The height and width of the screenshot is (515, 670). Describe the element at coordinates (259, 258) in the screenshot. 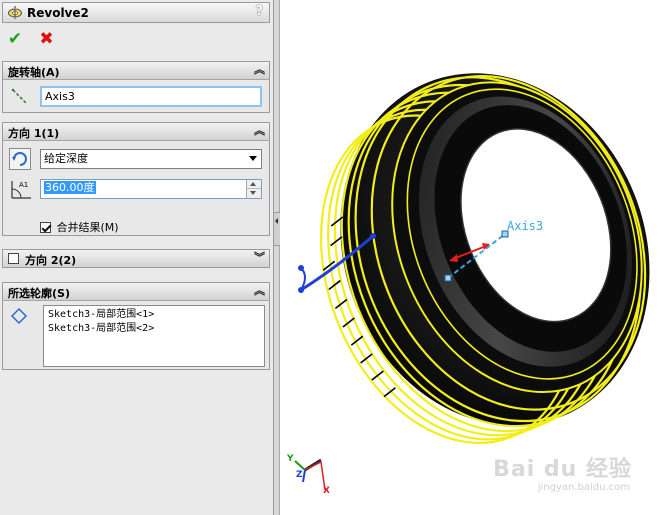

I see `expand-icon: ︾` at that location.